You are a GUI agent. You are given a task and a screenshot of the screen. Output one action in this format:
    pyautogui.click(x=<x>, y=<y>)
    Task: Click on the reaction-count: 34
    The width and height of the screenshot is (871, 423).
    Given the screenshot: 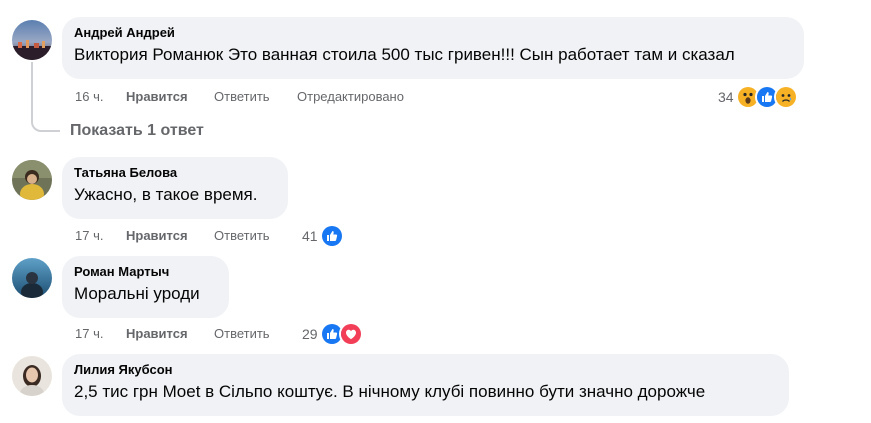 What is the action you would take?
    pyautogui.click(x=726, y=97)
    